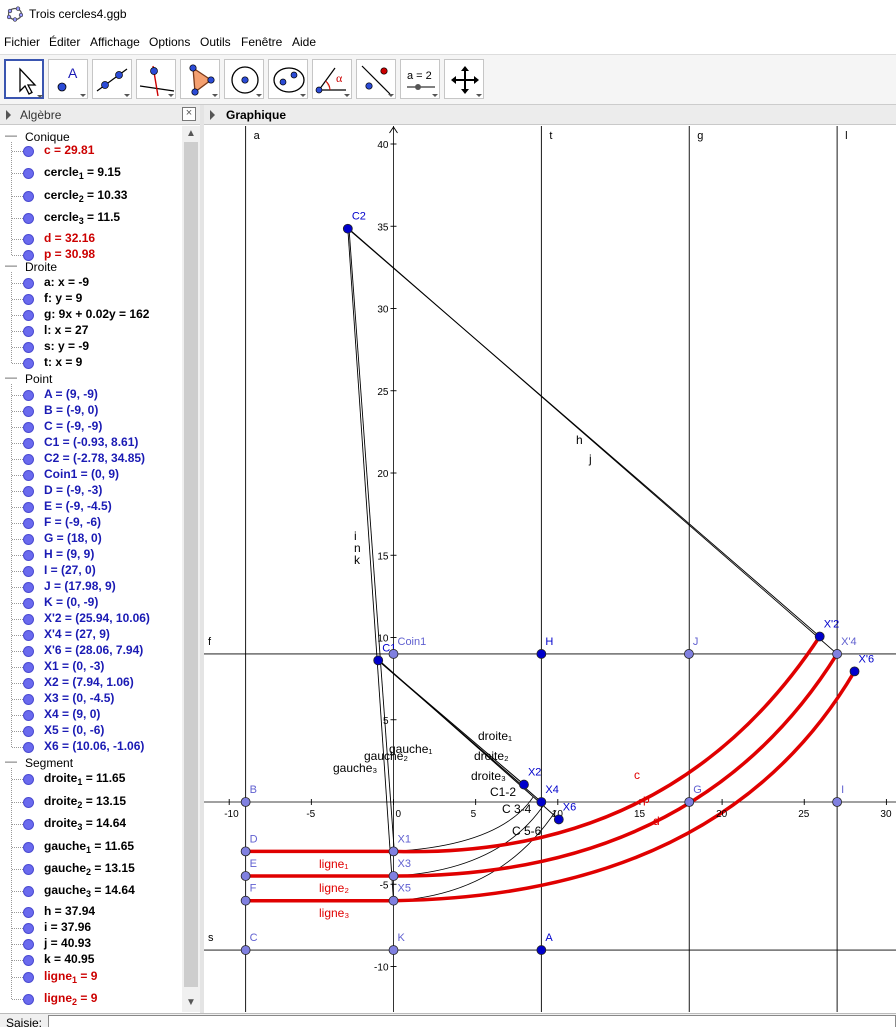  Describe the element at coordinates (245, 900) in the screenshot. I see `point-F` at that location.